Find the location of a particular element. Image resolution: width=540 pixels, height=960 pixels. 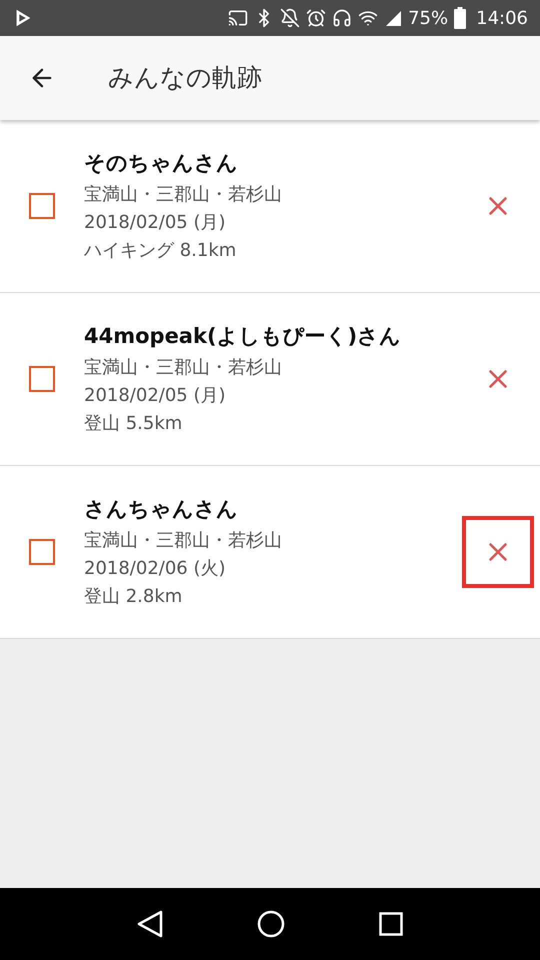

home-icon is located at coordinates (271, 924).